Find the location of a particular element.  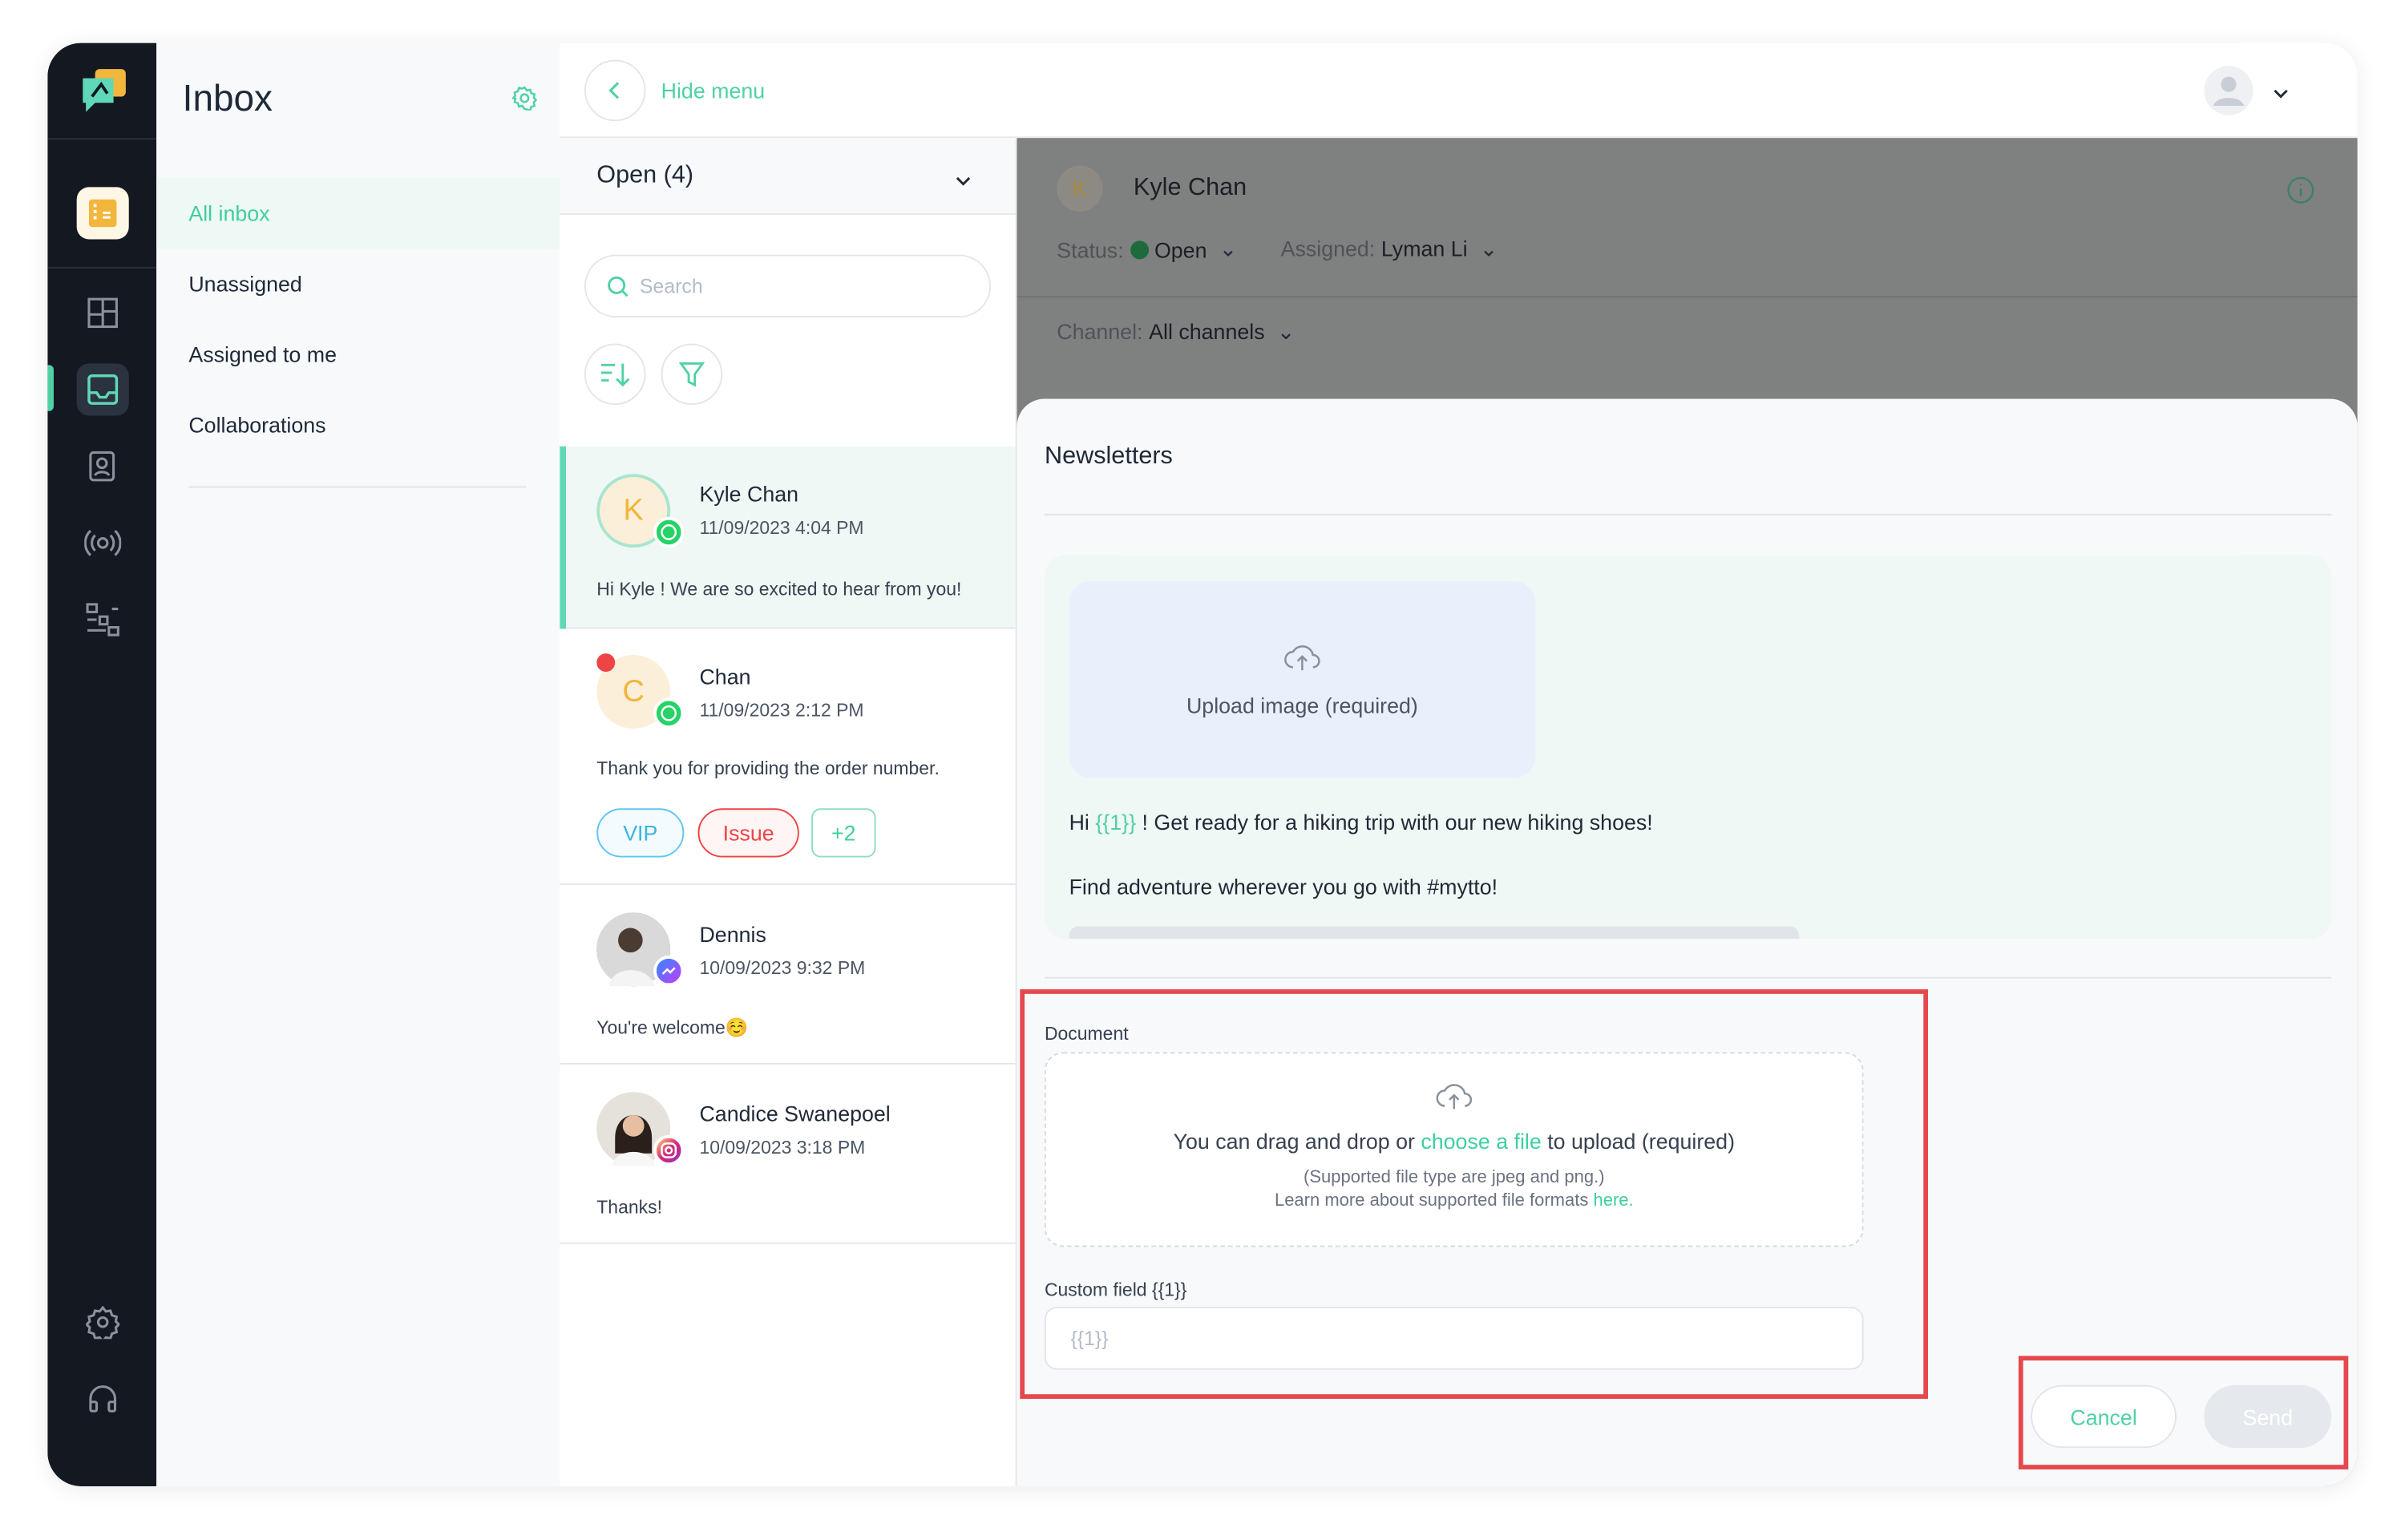

status-dropdown: Status: Open ⌄ is located at coordinates (1147, 250).